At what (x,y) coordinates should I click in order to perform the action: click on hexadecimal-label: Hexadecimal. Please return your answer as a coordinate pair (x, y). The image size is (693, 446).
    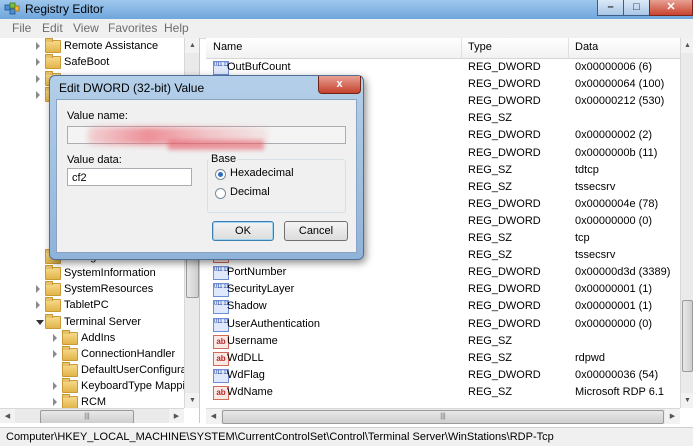
    Looking at the image, I should click on (262, 173).